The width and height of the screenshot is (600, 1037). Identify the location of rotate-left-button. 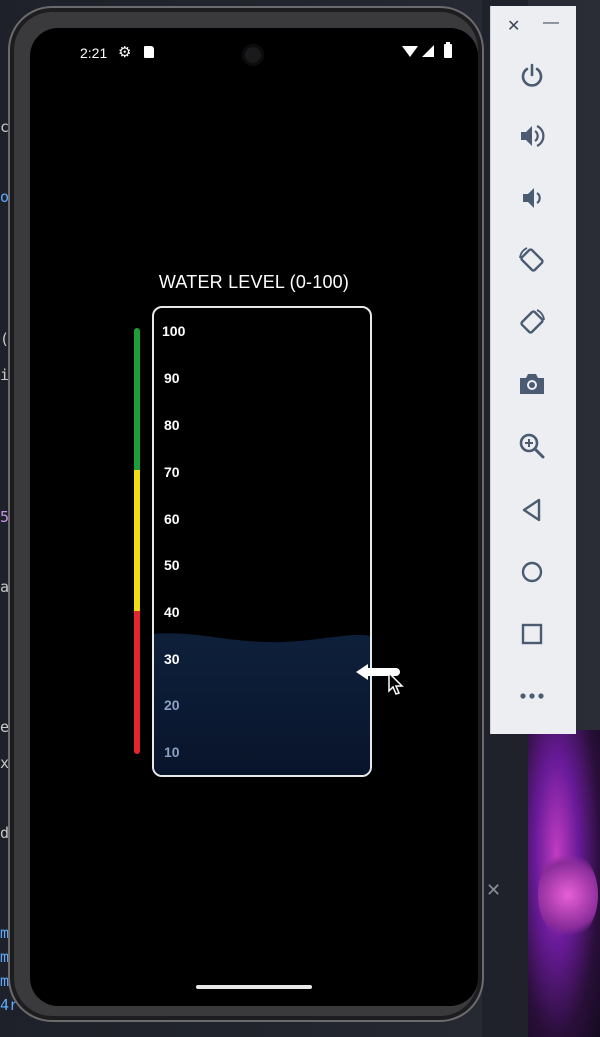
(532, 260).